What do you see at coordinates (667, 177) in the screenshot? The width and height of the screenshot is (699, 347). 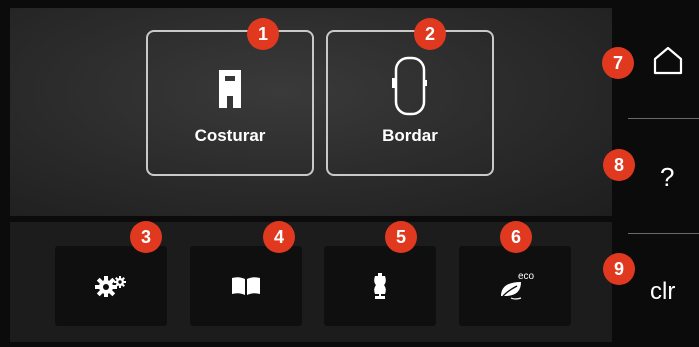 I see `help-label: ?` at bounding box center [667, 177].